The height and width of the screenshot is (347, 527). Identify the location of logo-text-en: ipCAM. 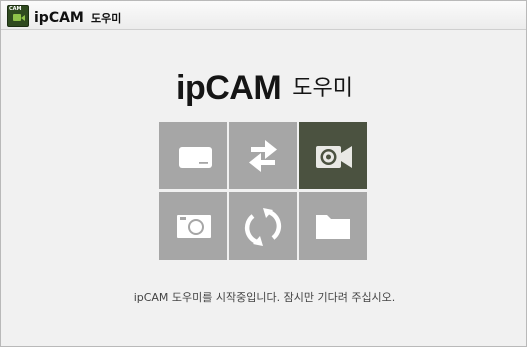
(229, 88).